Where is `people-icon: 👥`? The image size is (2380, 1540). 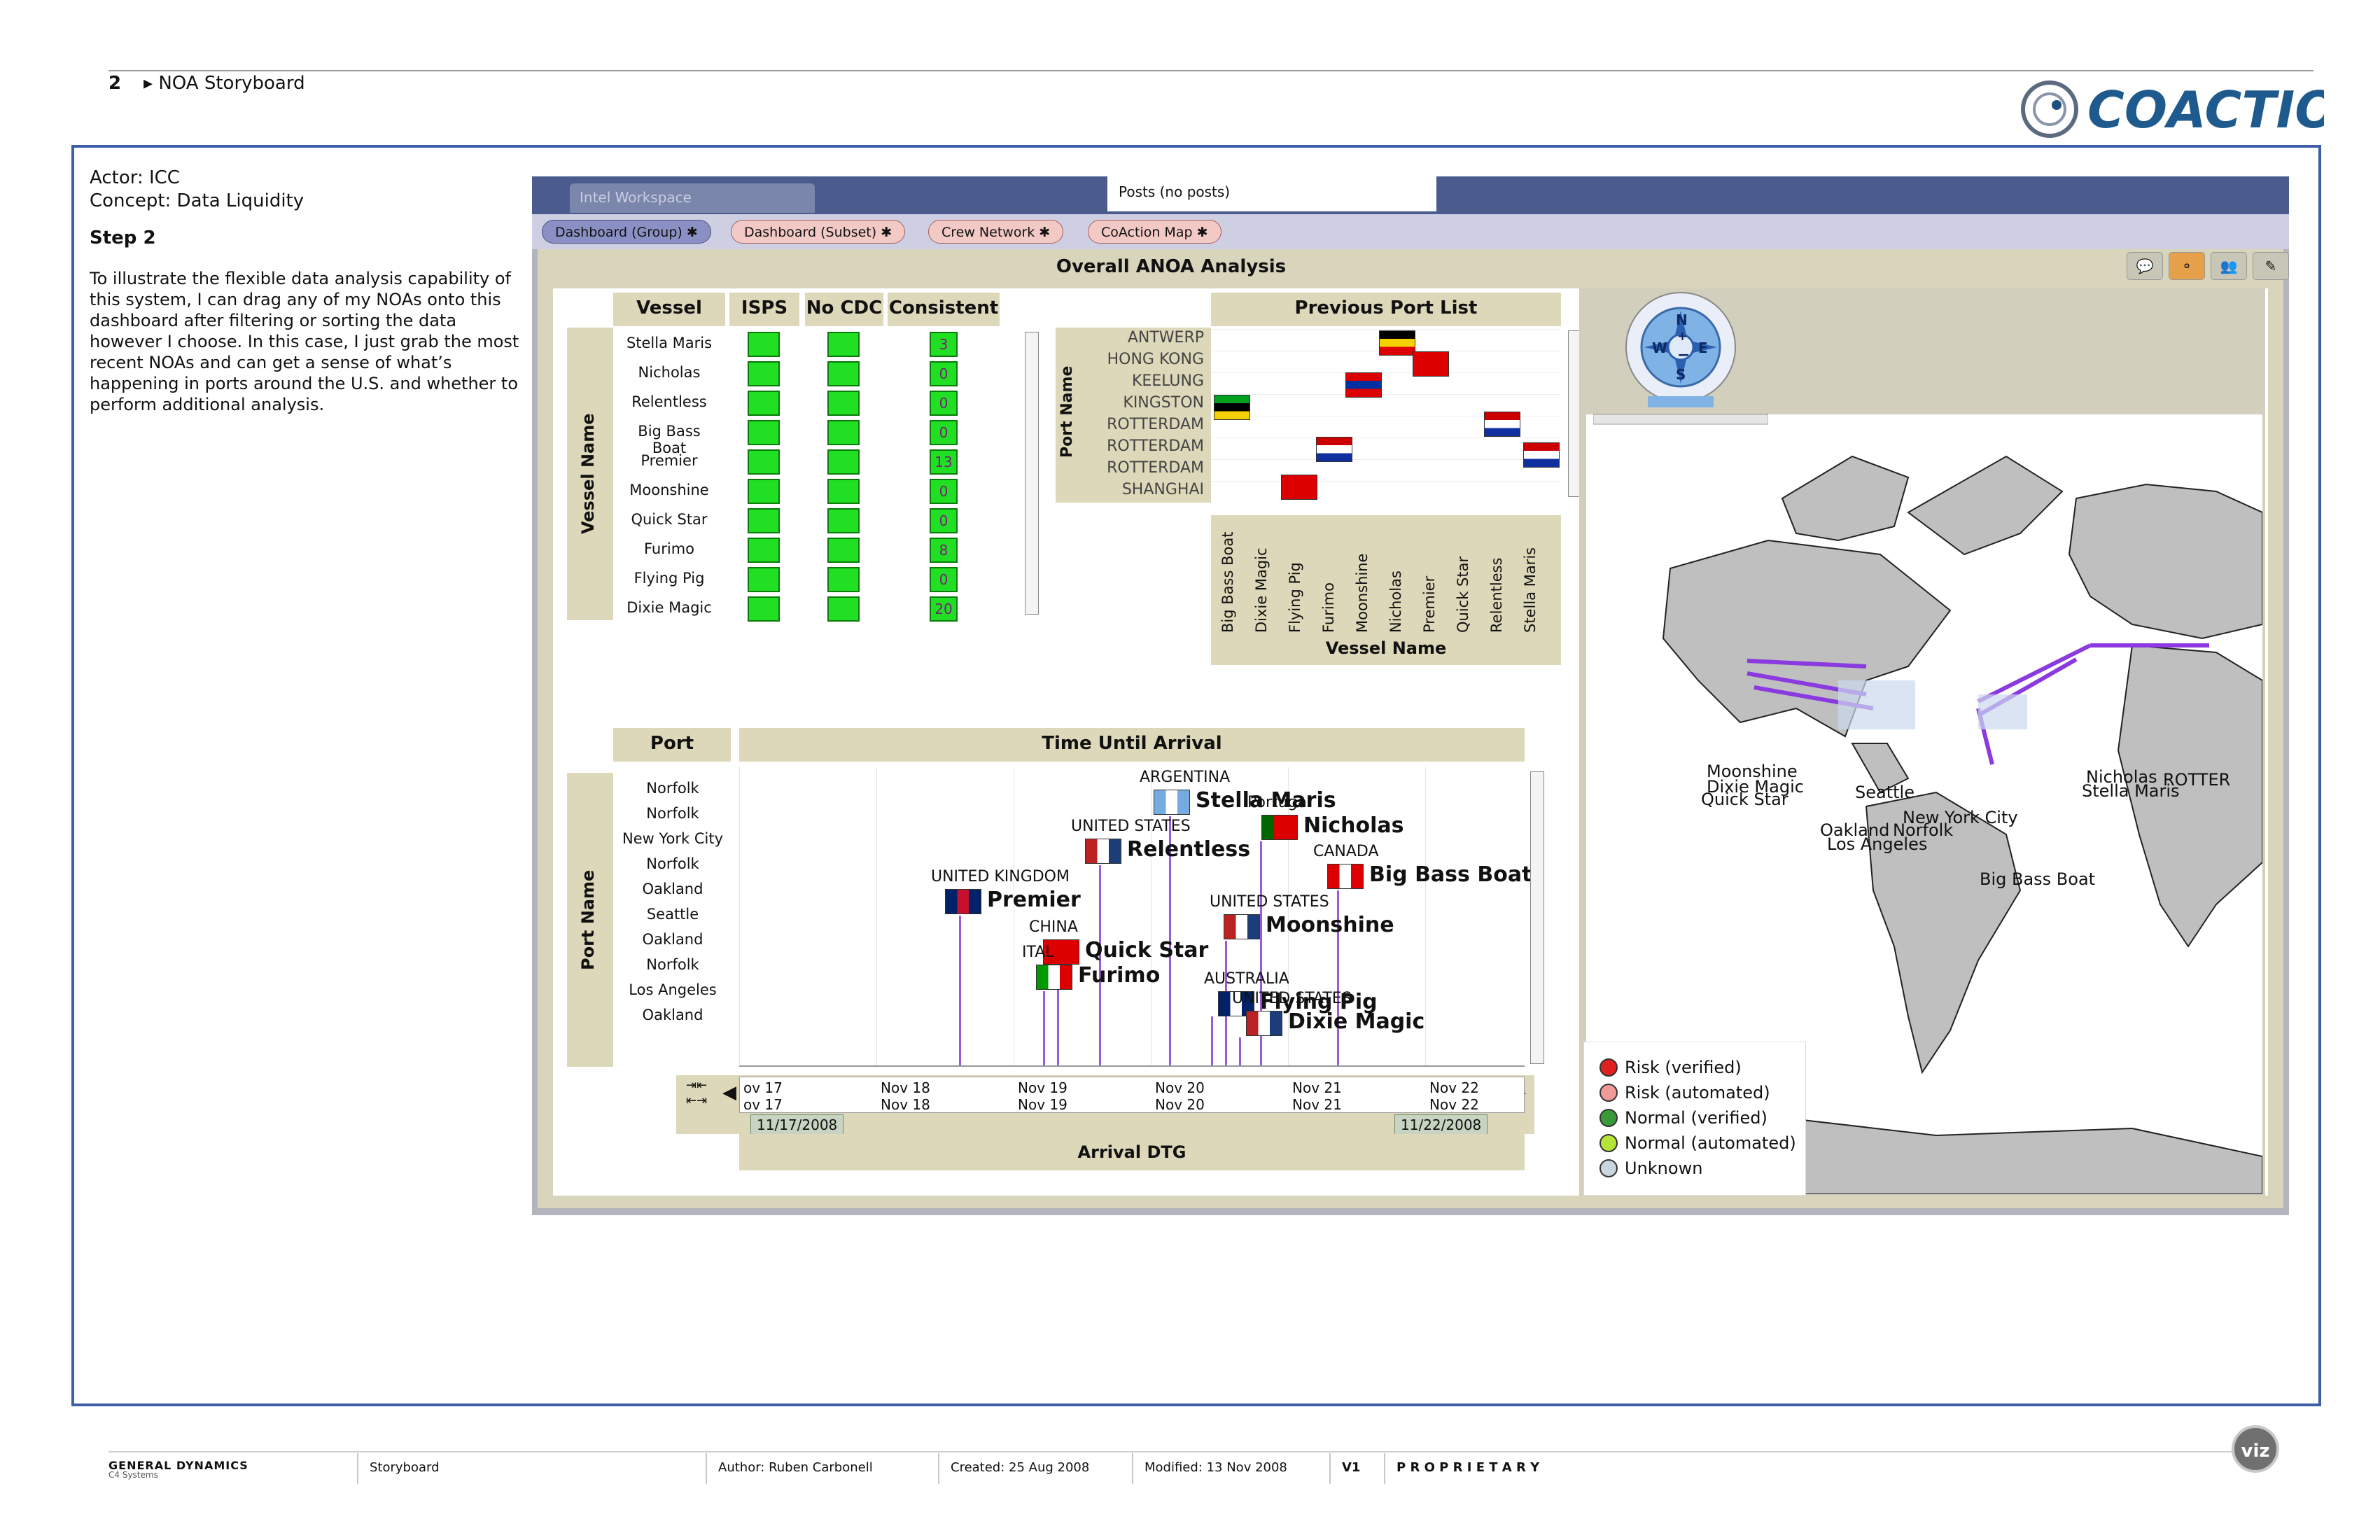
people-icon: 👥 is located at coordinates (2229, 266).